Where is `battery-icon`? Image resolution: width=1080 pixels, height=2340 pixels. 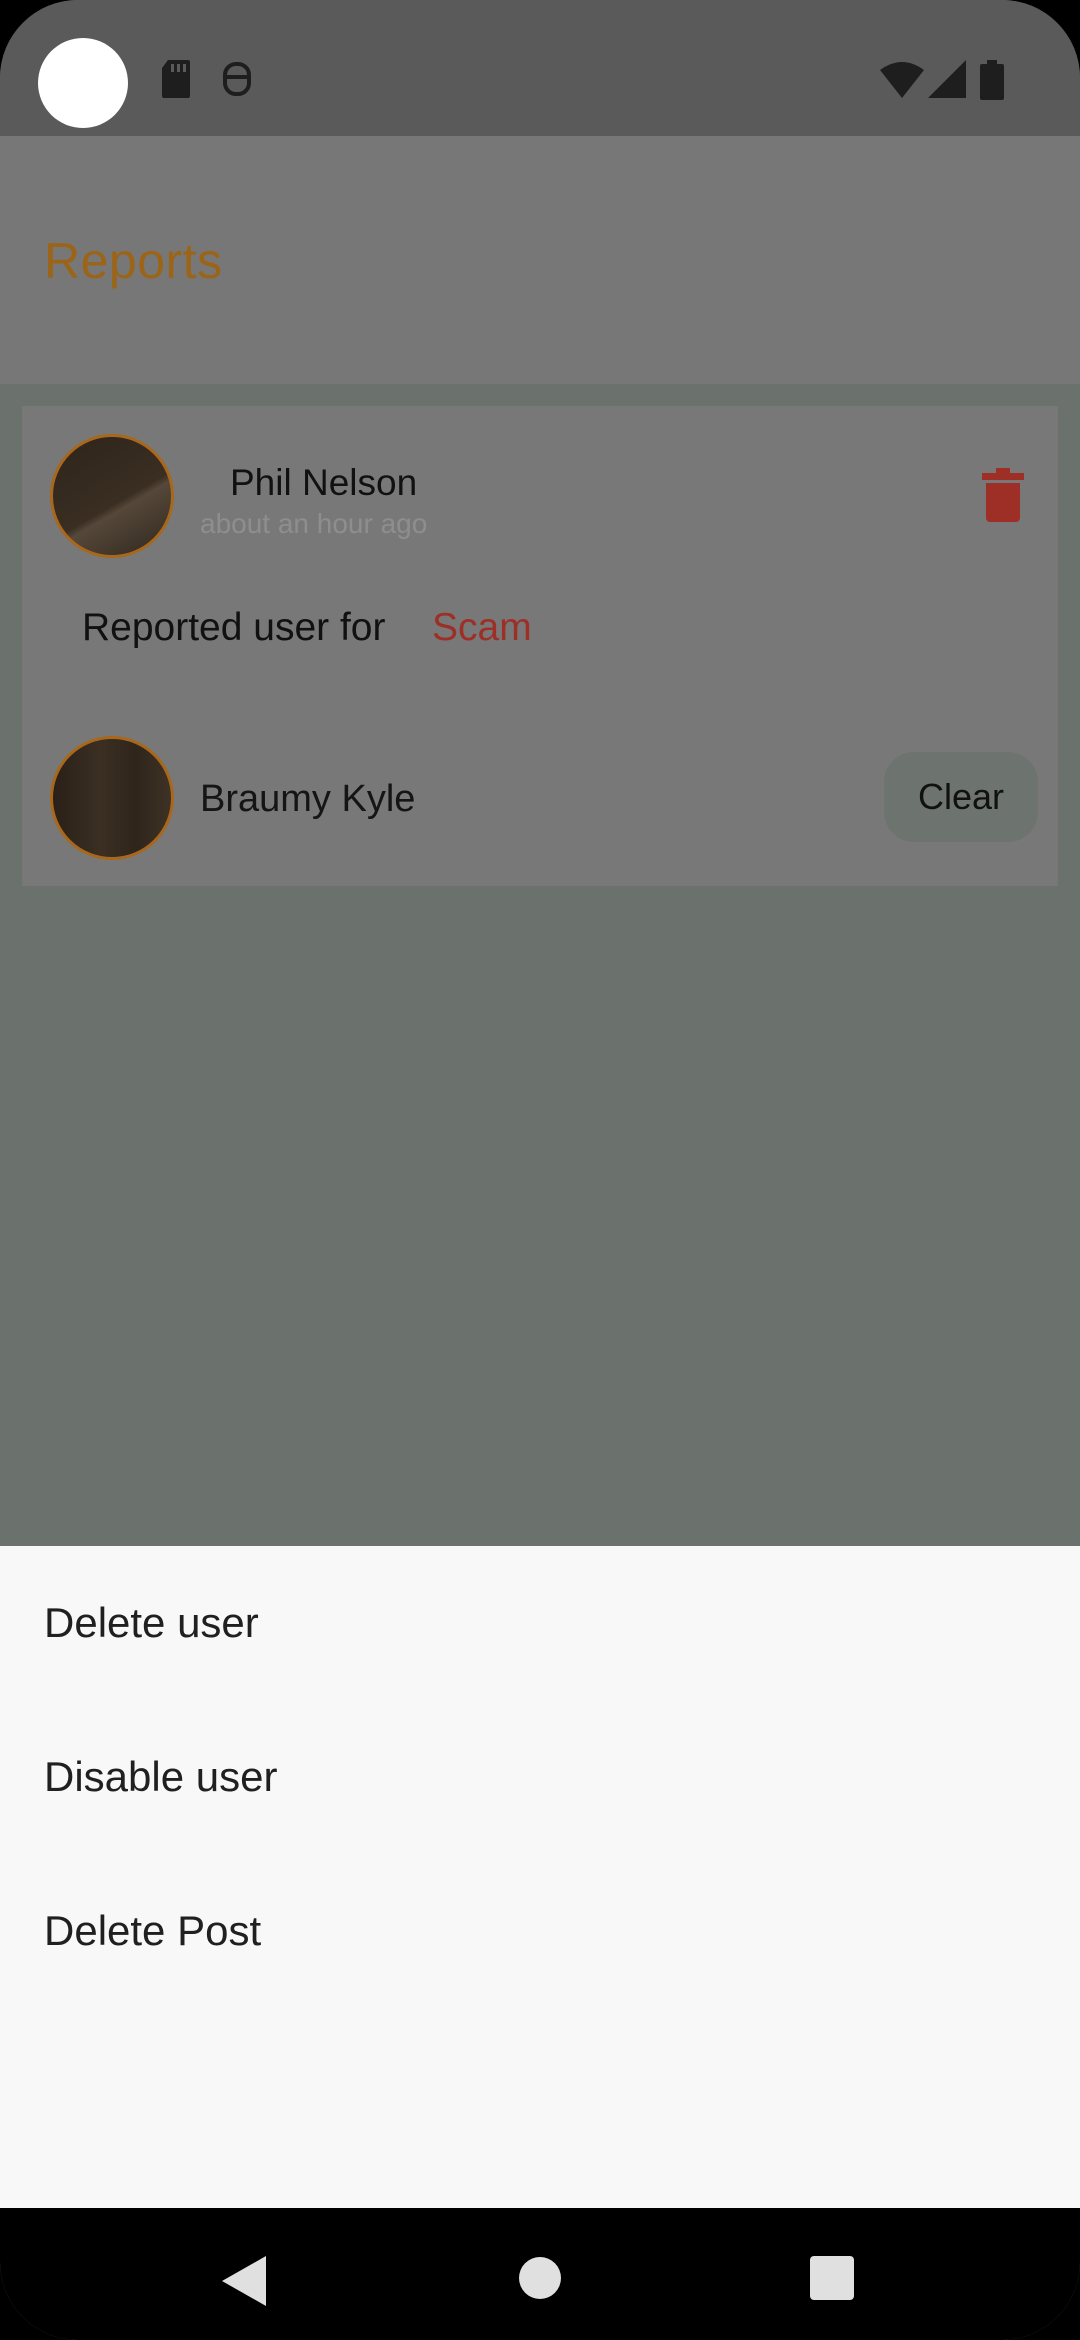
battery-icon is located at coordinates (992, 80).